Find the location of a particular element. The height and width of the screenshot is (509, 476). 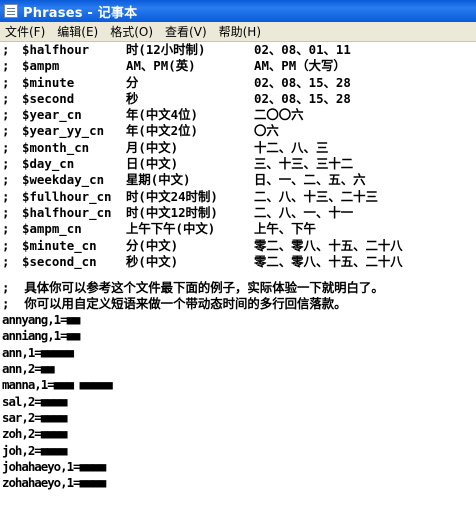

menu-format: 格式(O) is located at coordinates (131, 31).